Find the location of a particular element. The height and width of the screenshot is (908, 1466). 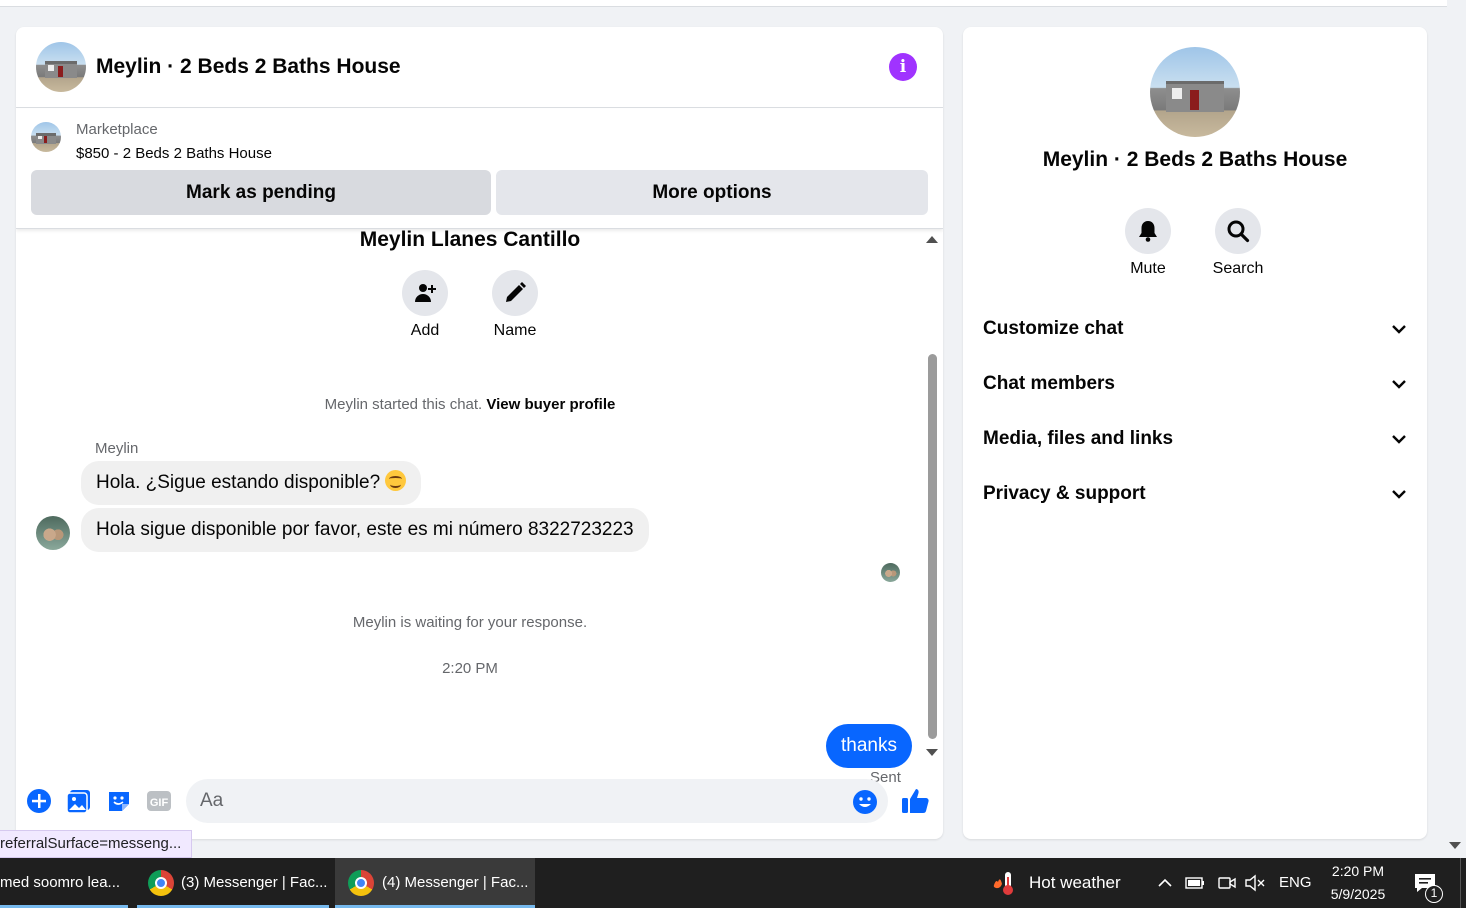

scrollbar-thumb is located at coordinates (932, 546).